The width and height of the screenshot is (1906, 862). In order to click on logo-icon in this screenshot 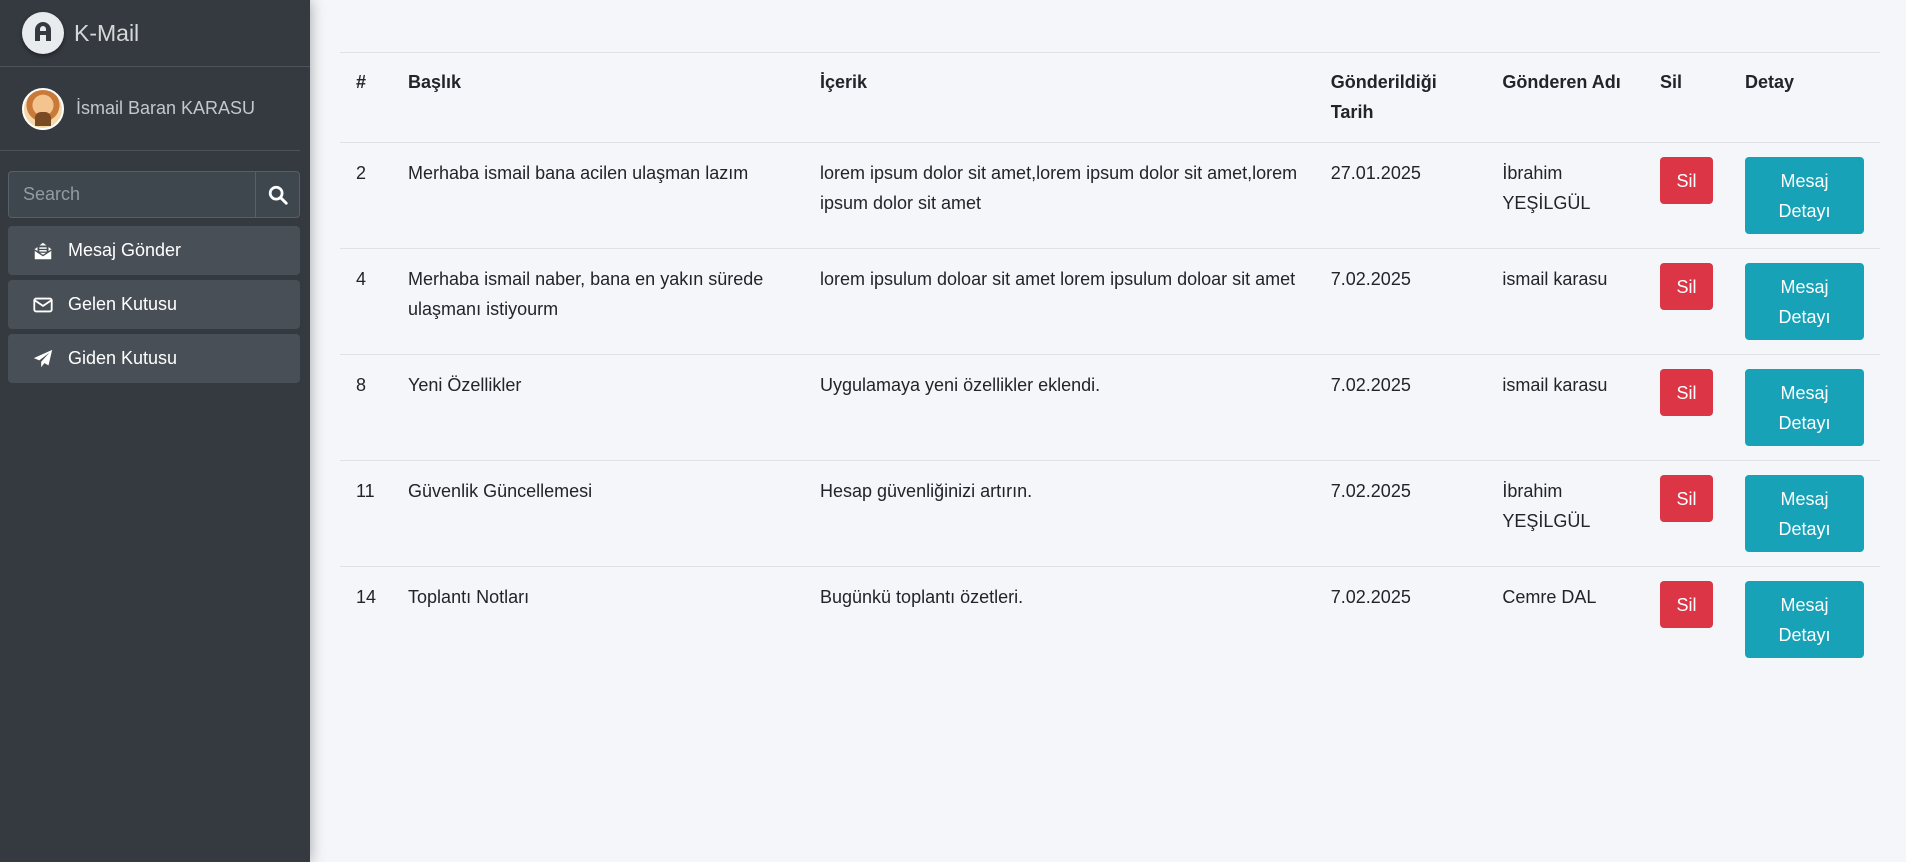, I will do `click(43, 33)`.